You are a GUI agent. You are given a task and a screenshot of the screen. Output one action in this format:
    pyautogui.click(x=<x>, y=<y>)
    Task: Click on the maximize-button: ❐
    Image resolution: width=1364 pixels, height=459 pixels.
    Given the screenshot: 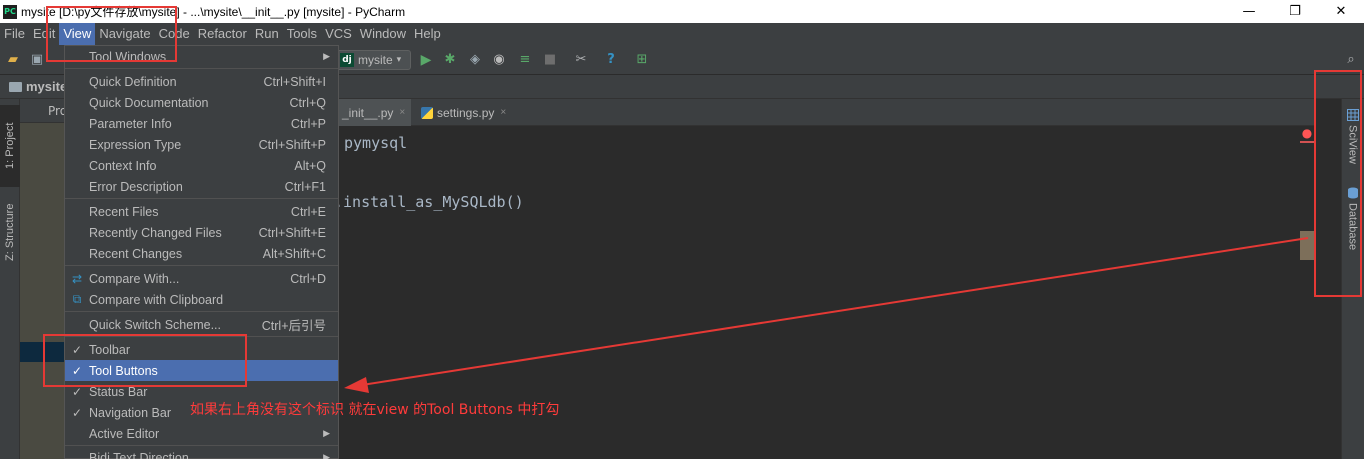 What is the action you would take?
    pyautogui.click(x=1295, y=11)
    